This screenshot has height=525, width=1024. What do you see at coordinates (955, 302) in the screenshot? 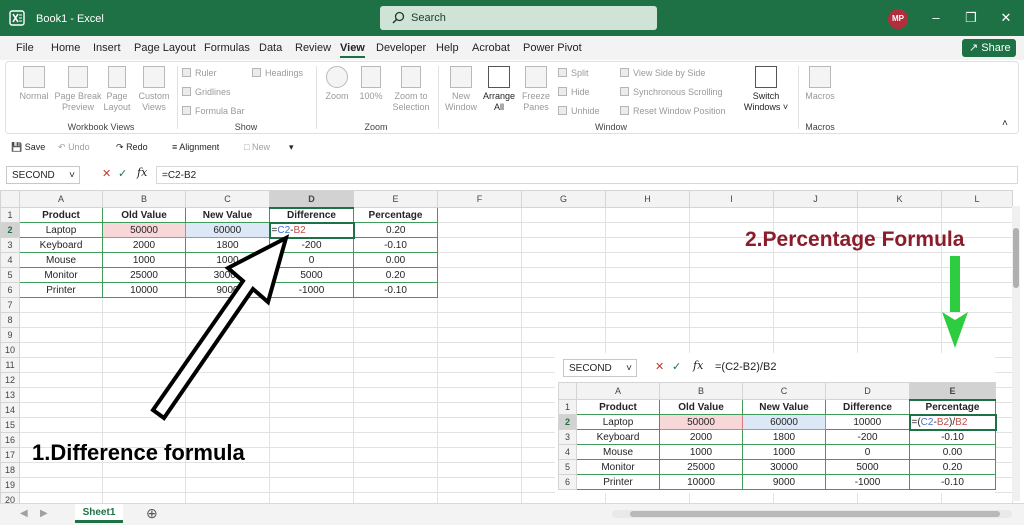
I see `green-arrow` at bounding box center [955, 302].